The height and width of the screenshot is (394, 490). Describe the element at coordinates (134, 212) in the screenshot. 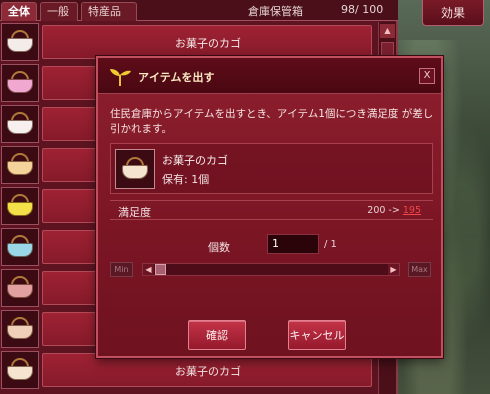

I see `satisfaction-label: 満足度` at that location.